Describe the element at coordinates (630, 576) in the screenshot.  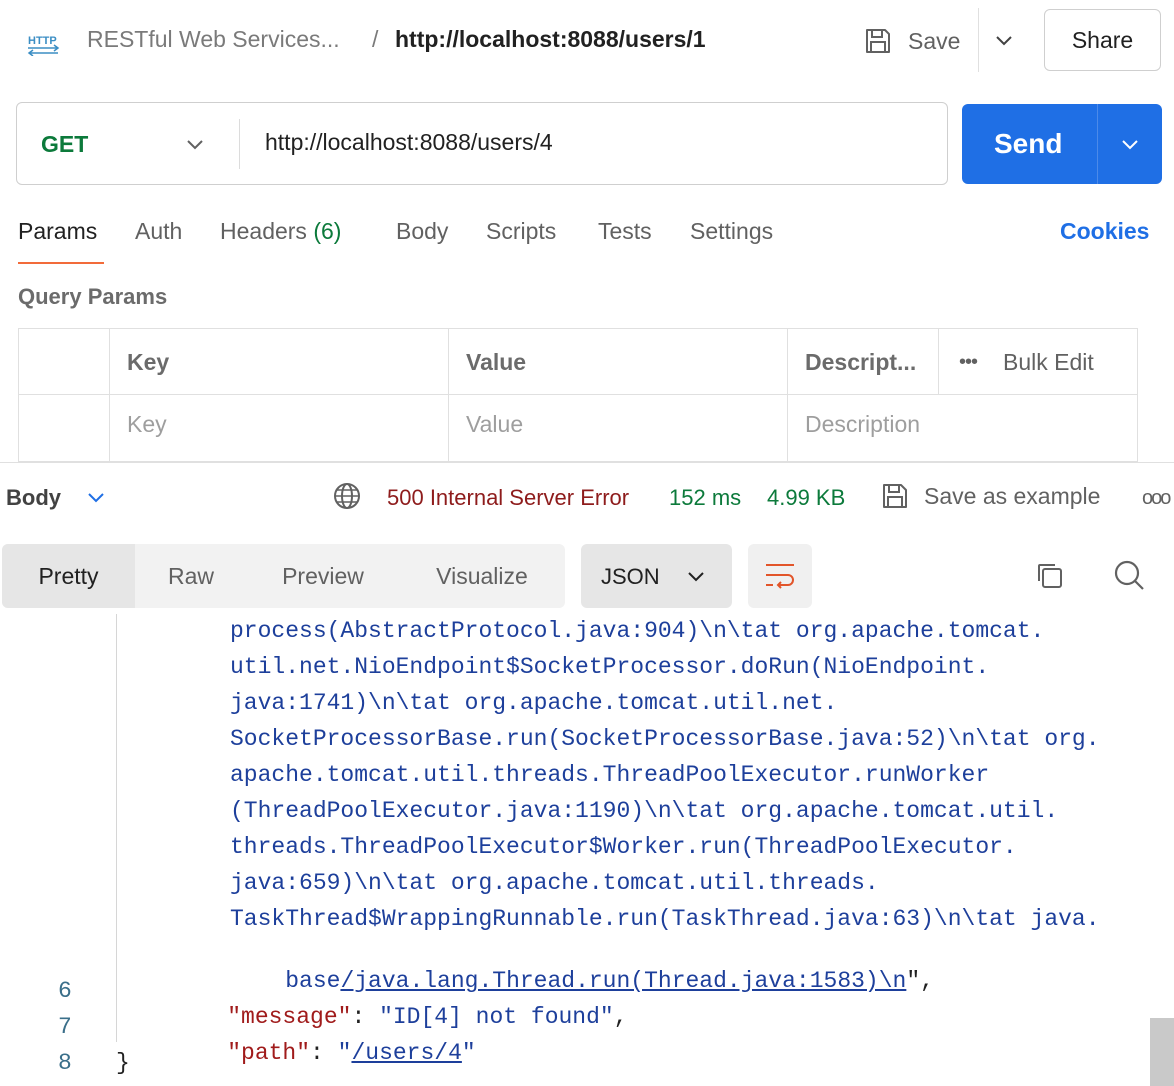
I see `format-label: JSON` at that location.